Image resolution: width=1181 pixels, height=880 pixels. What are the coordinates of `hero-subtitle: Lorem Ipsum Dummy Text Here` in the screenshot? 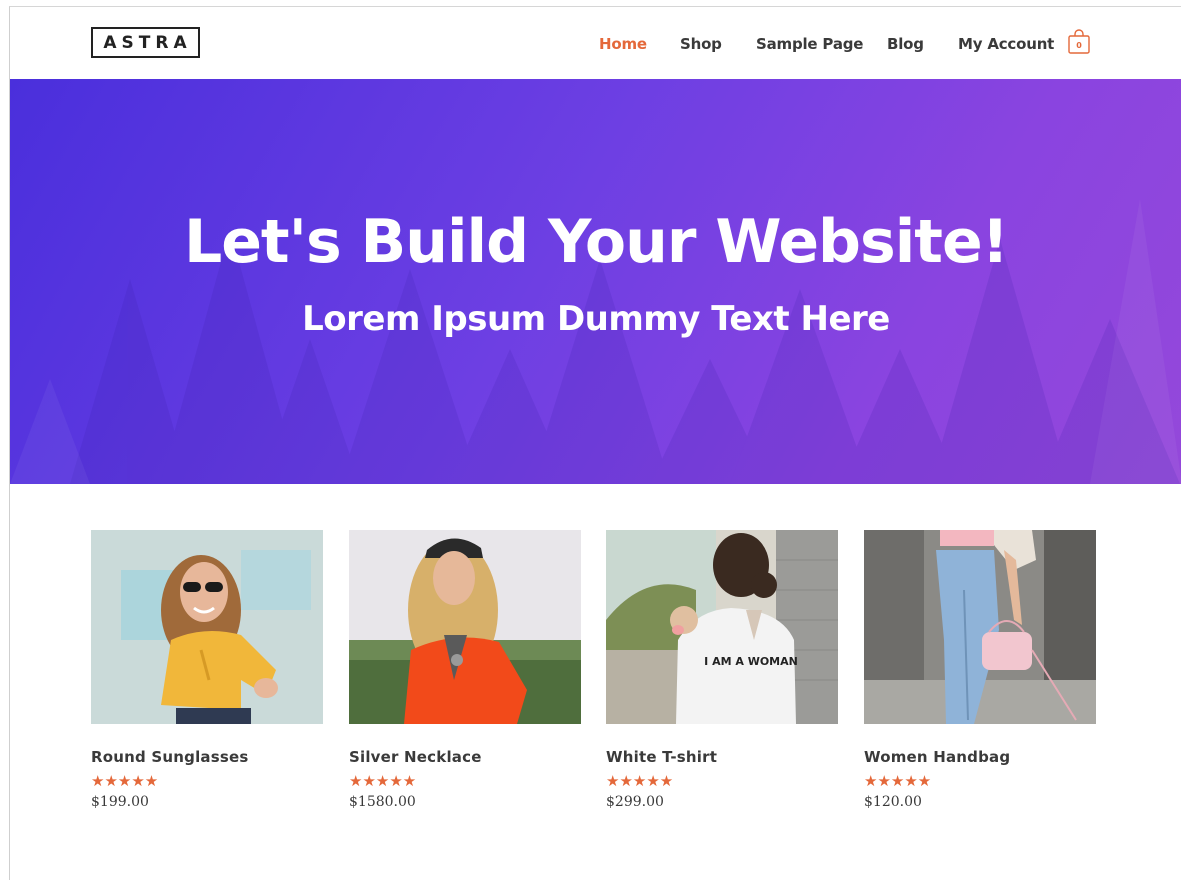 It's located at (596, 319).